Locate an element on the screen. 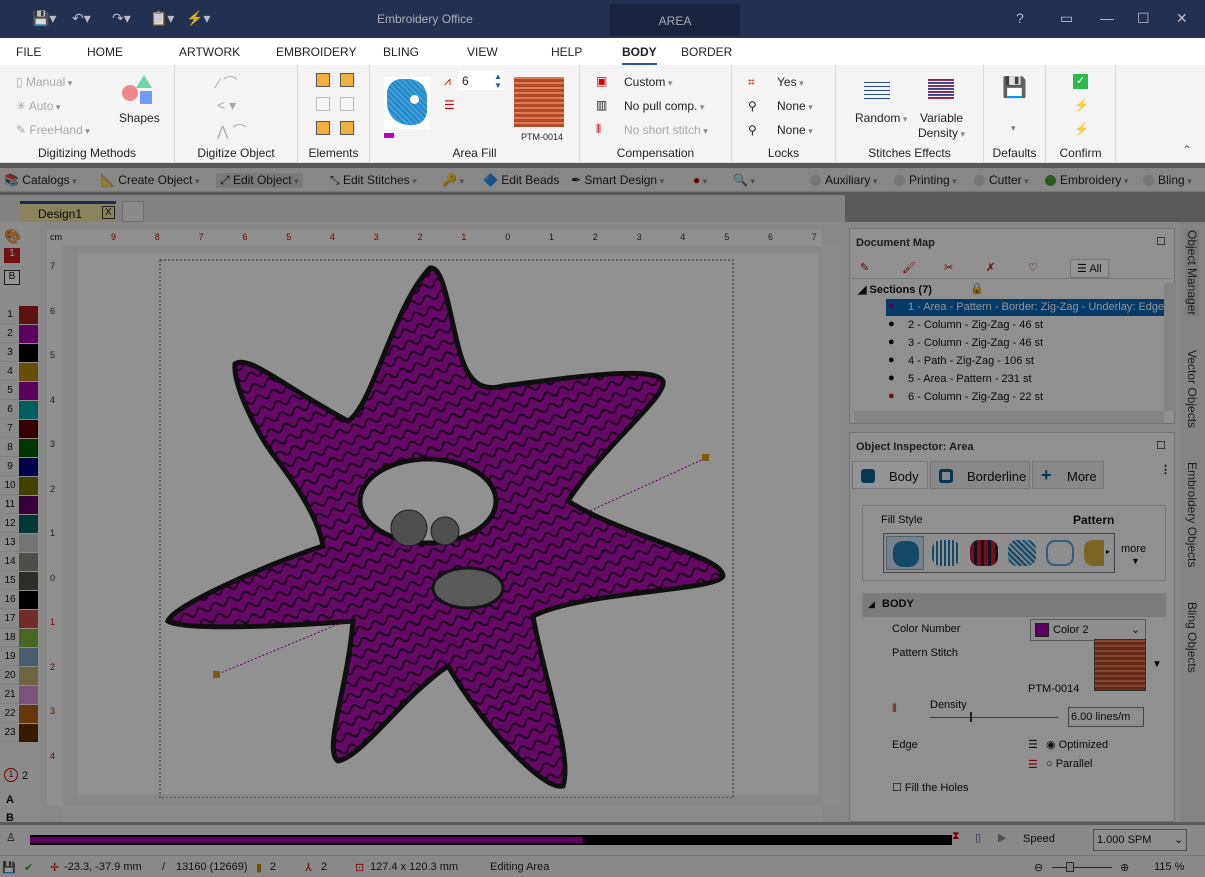 This screenshot has height=877, width=1205. tab-artwork: ARTWORK is located at coordinates (209, 52).